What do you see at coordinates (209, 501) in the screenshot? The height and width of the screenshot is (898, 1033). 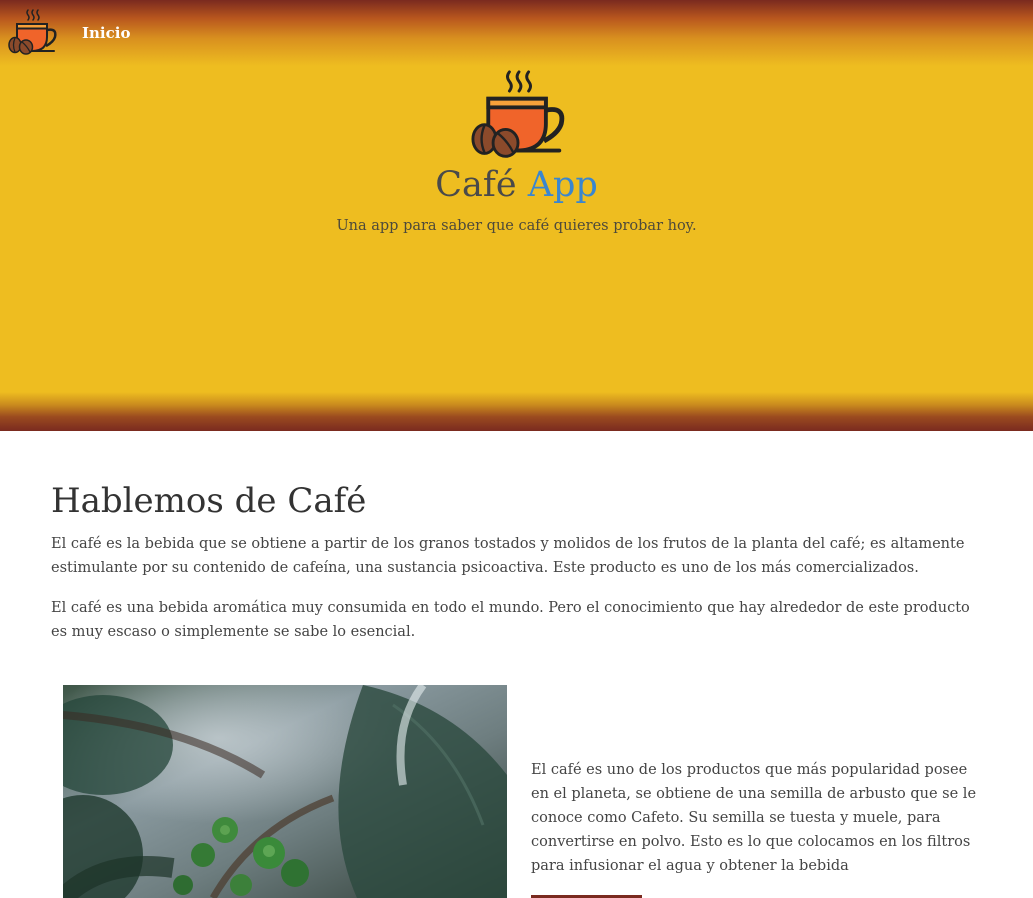 I see `section-heading: Hablemos de Café` at bounding box center [209, 501].